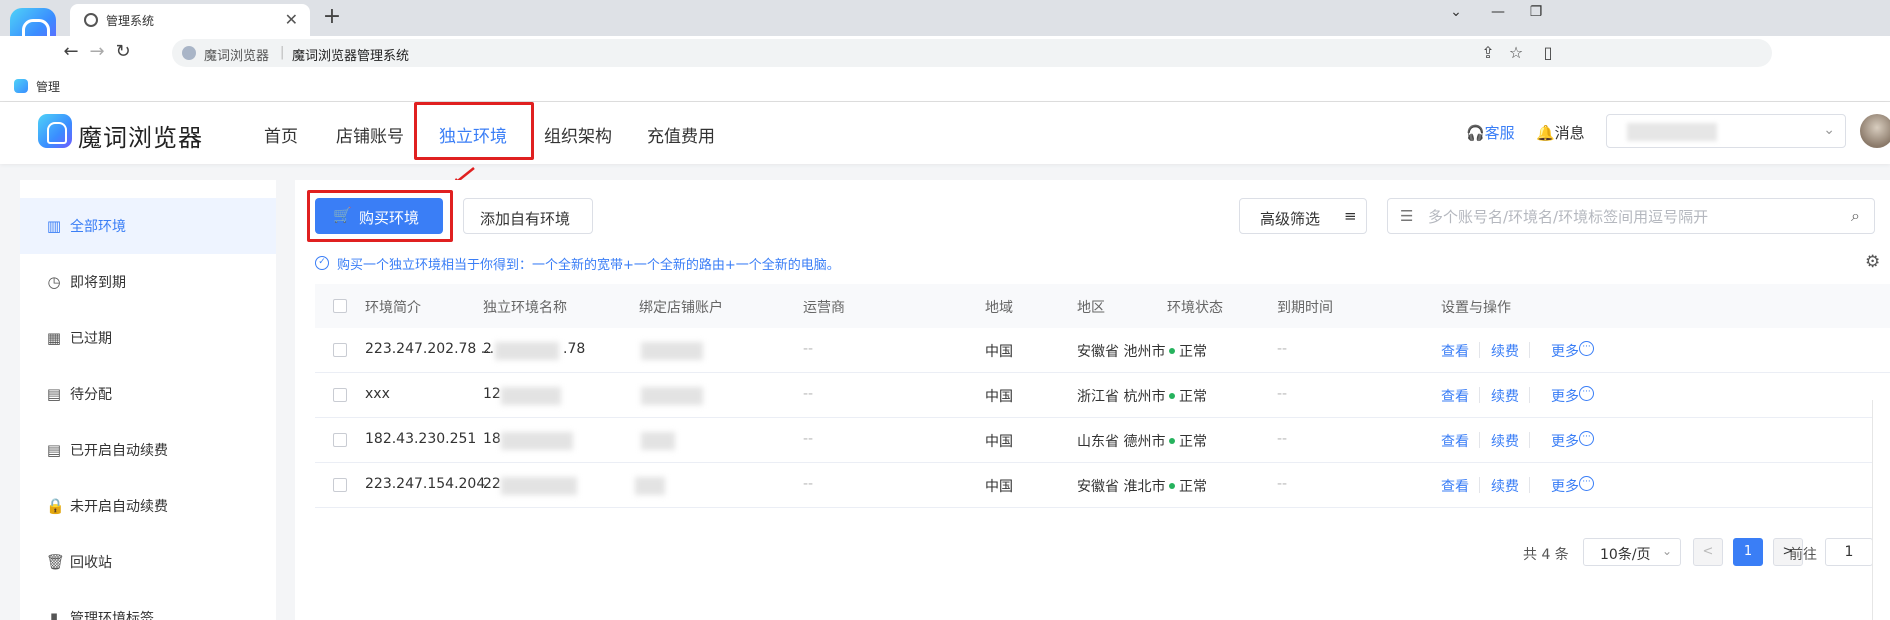 This screenshot has height=620, width=1890. I want to click on add-own-env-button: 添加自有环境, so click(528, 216).